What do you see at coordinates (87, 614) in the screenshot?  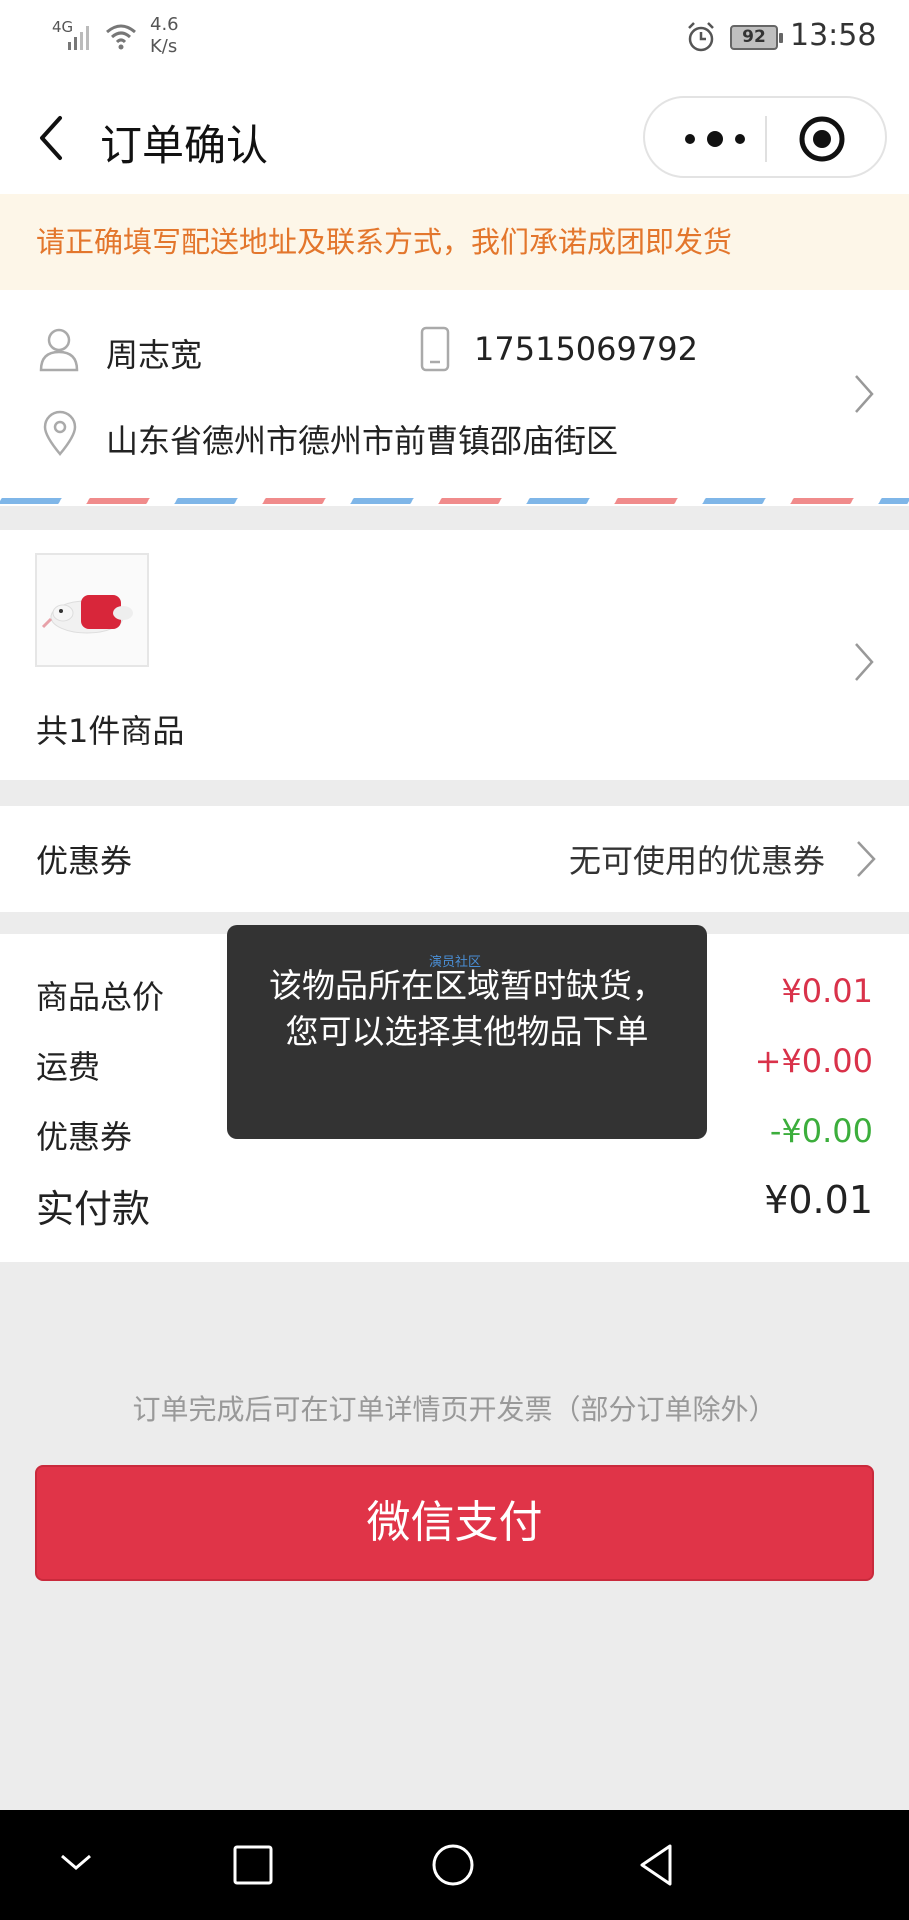 I see `product-image` at bounding box center [87, 614].